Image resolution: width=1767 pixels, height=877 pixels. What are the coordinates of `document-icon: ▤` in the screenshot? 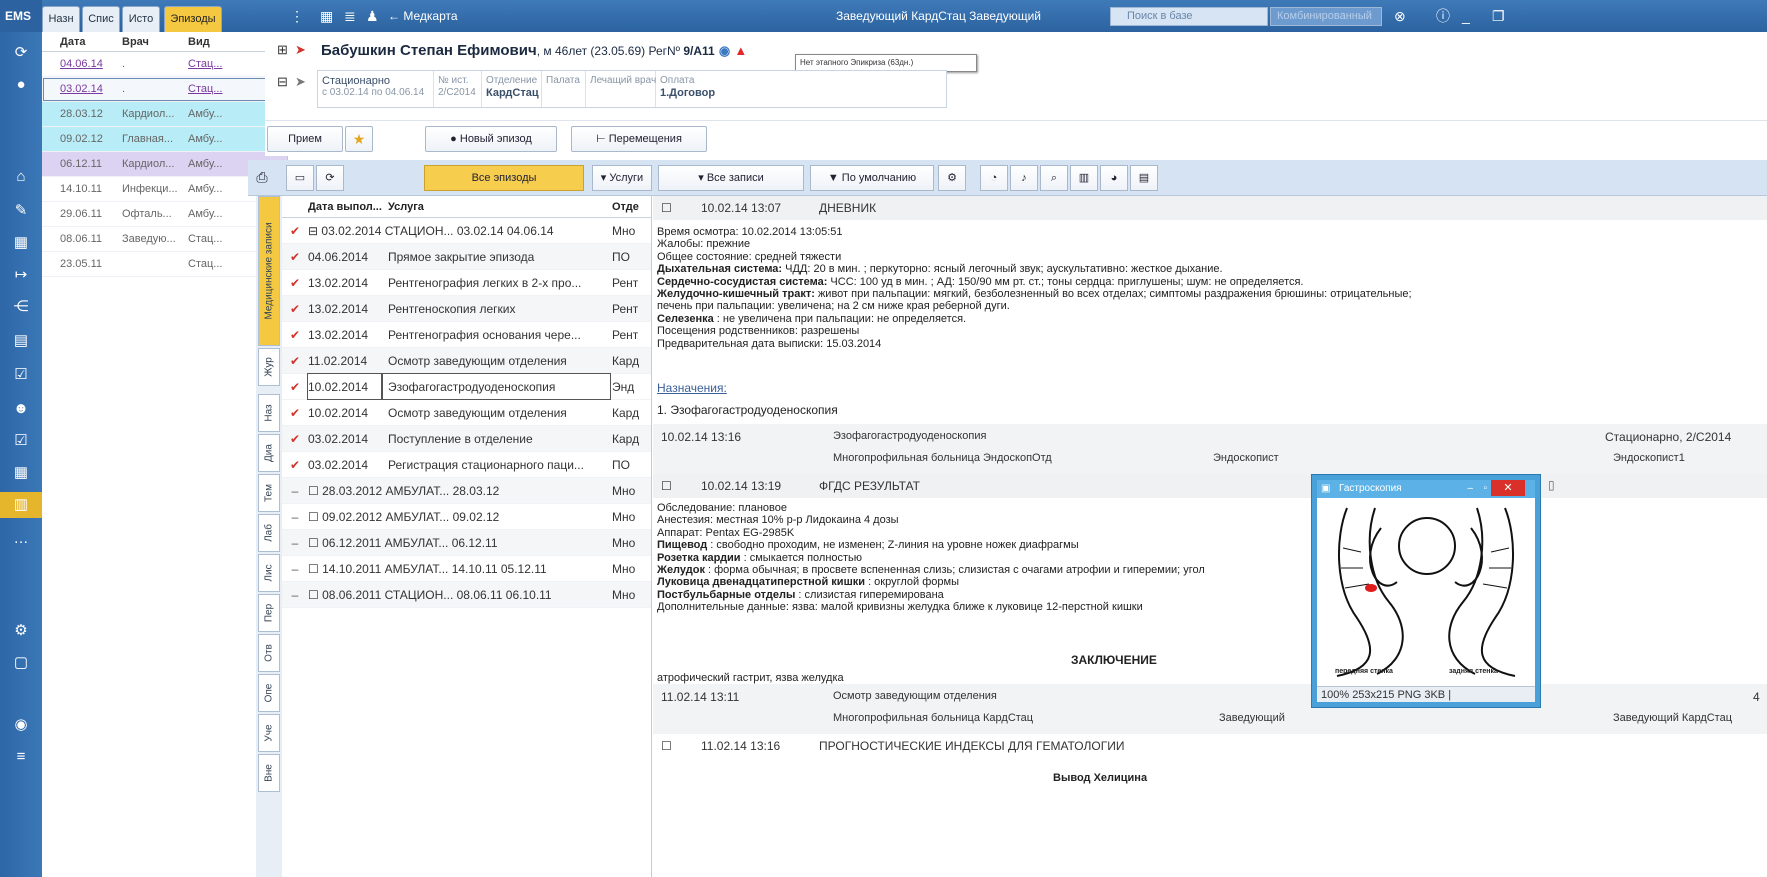 It's located at (1144, 178).